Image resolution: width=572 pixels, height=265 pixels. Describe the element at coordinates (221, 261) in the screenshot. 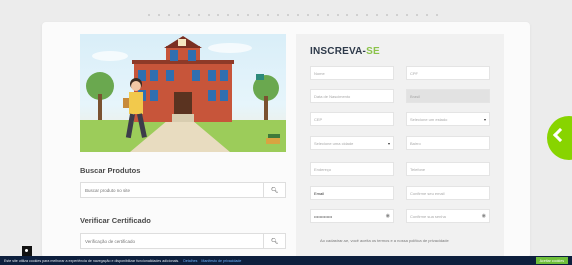

I see `privacy-manifest-link: Manifesto de privacidade` at that location.